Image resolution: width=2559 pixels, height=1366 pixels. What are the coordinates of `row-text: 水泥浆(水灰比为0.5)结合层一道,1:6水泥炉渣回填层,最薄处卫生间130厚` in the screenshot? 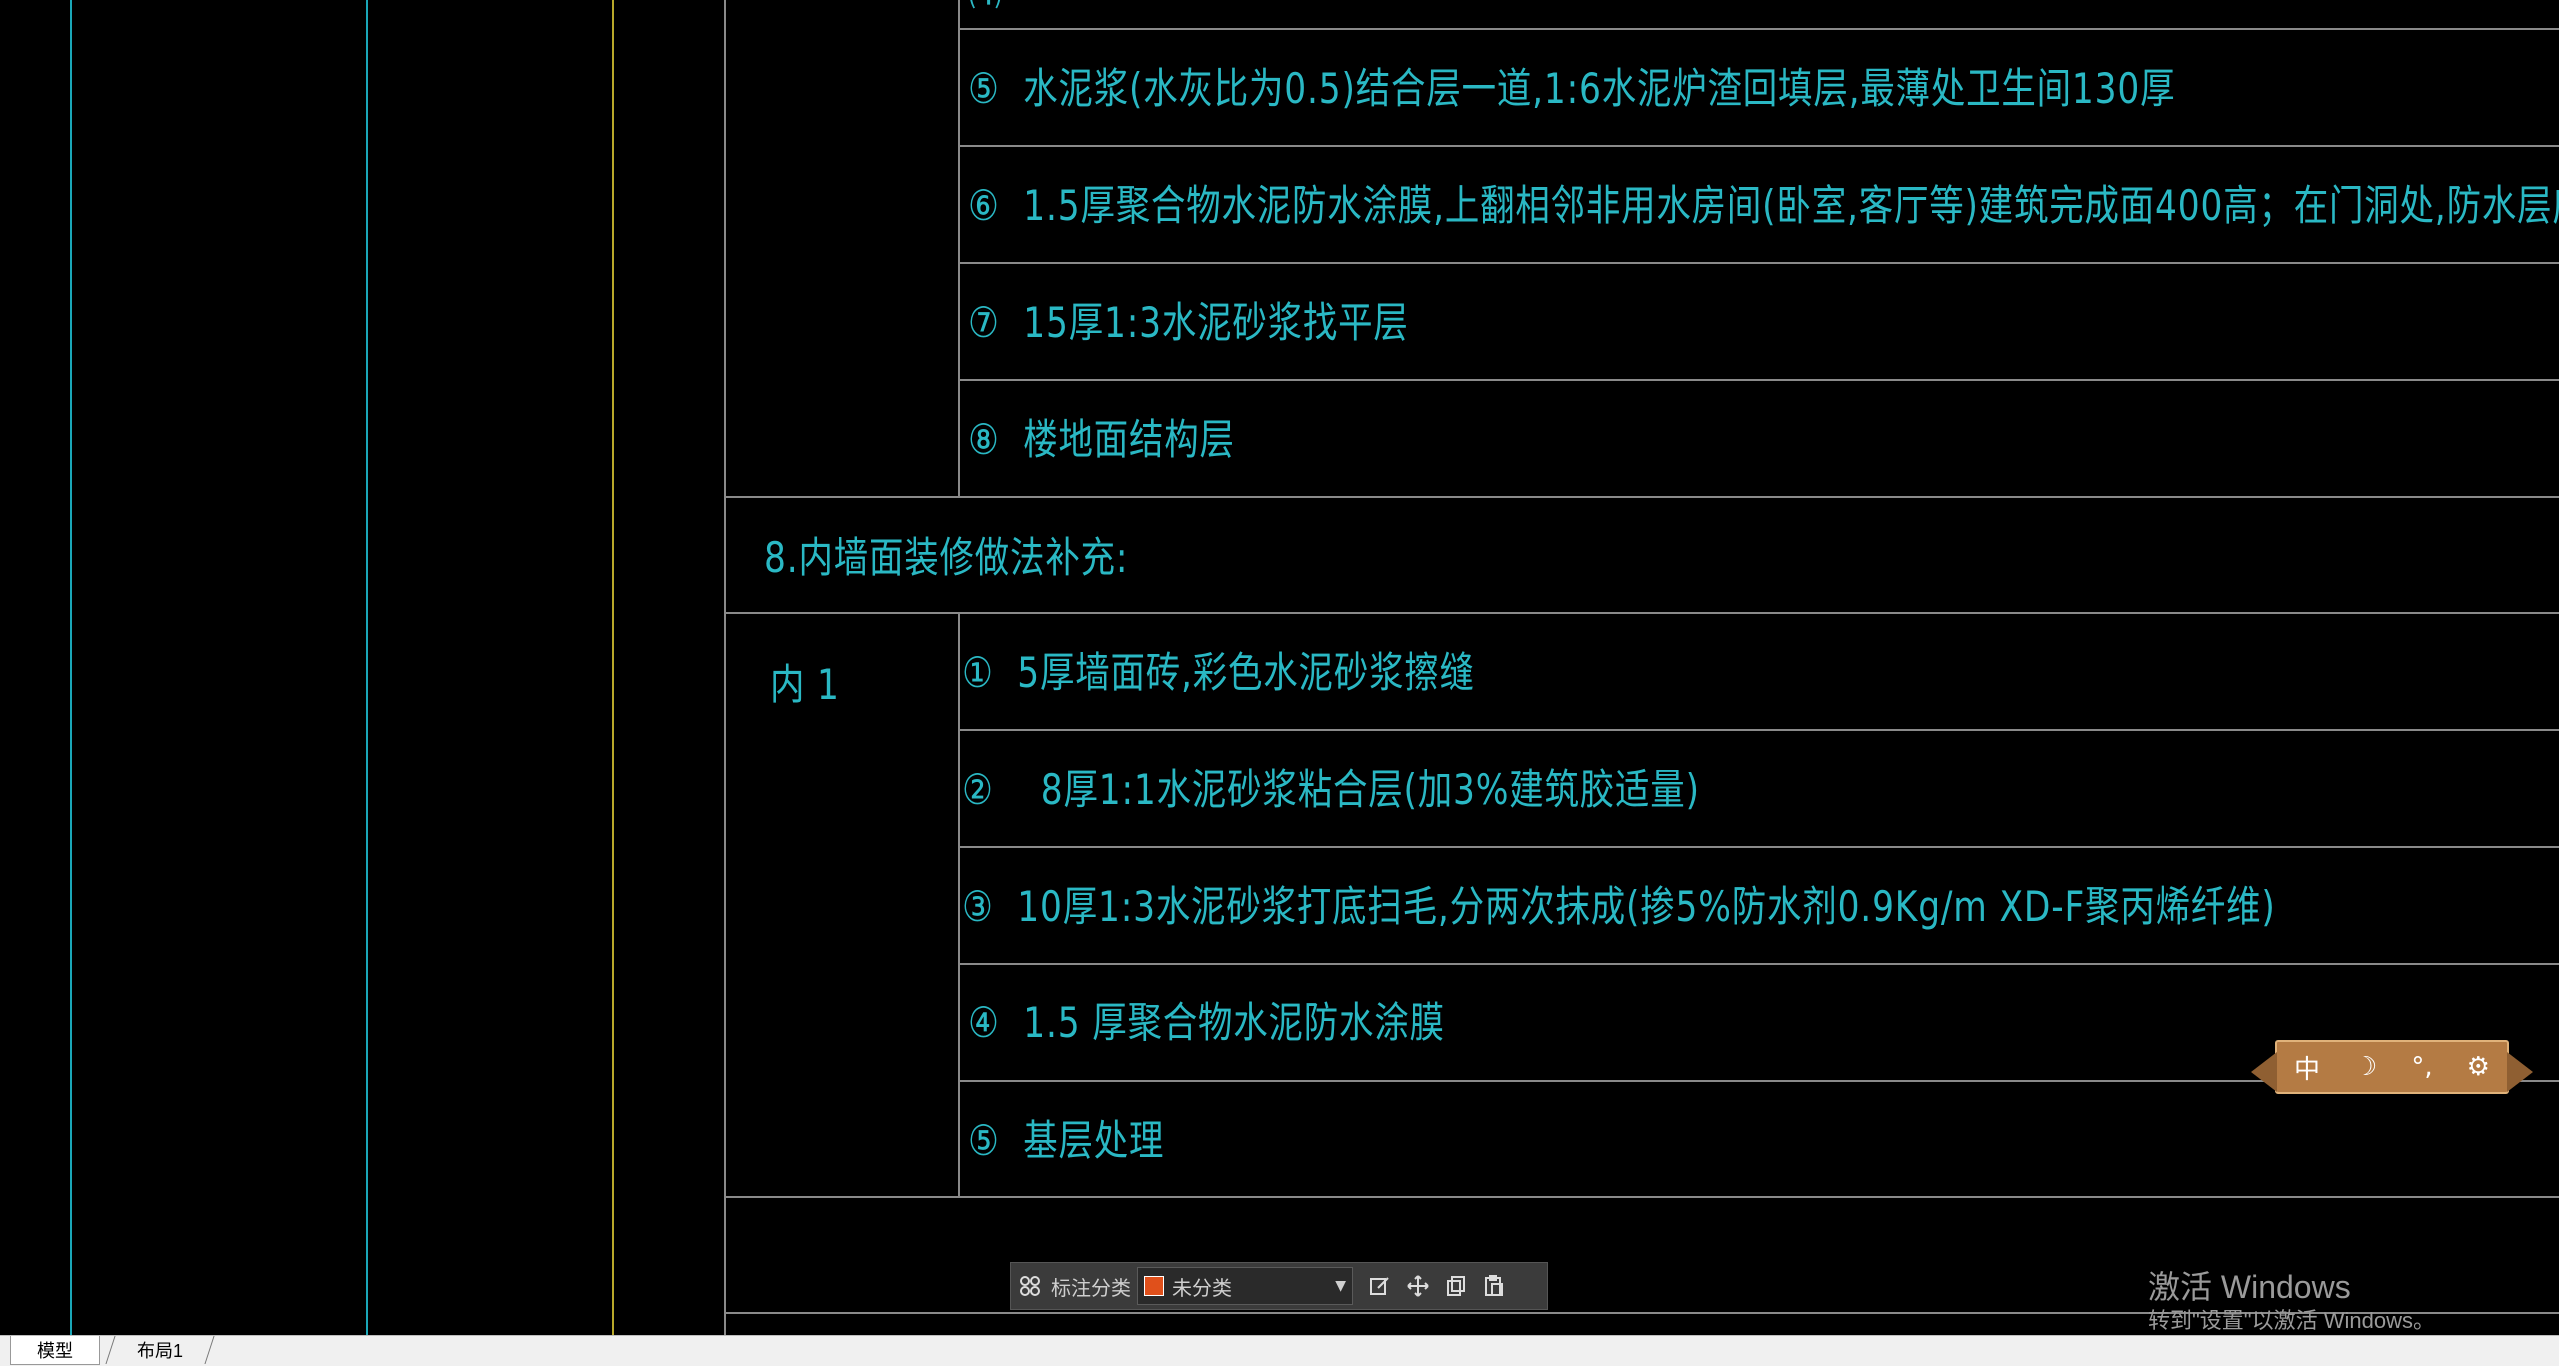 It's located at (1599, 88).